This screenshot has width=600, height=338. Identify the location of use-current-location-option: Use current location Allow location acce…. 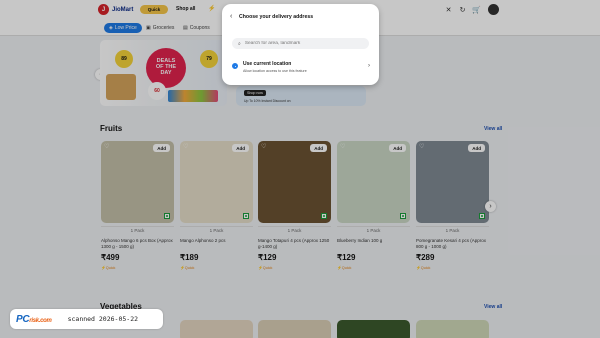
(302, 68).